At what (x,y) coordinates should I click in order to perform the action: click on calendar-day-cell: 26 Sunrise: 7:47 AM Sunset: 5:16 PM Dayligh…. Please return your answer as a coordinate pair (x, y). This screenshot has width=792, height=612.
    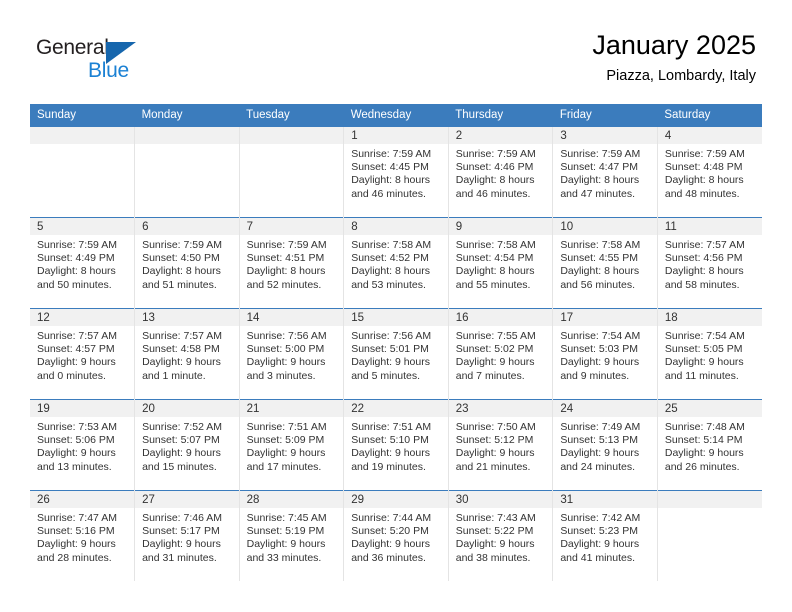
    Looking at the image, I should click on (83, 535).